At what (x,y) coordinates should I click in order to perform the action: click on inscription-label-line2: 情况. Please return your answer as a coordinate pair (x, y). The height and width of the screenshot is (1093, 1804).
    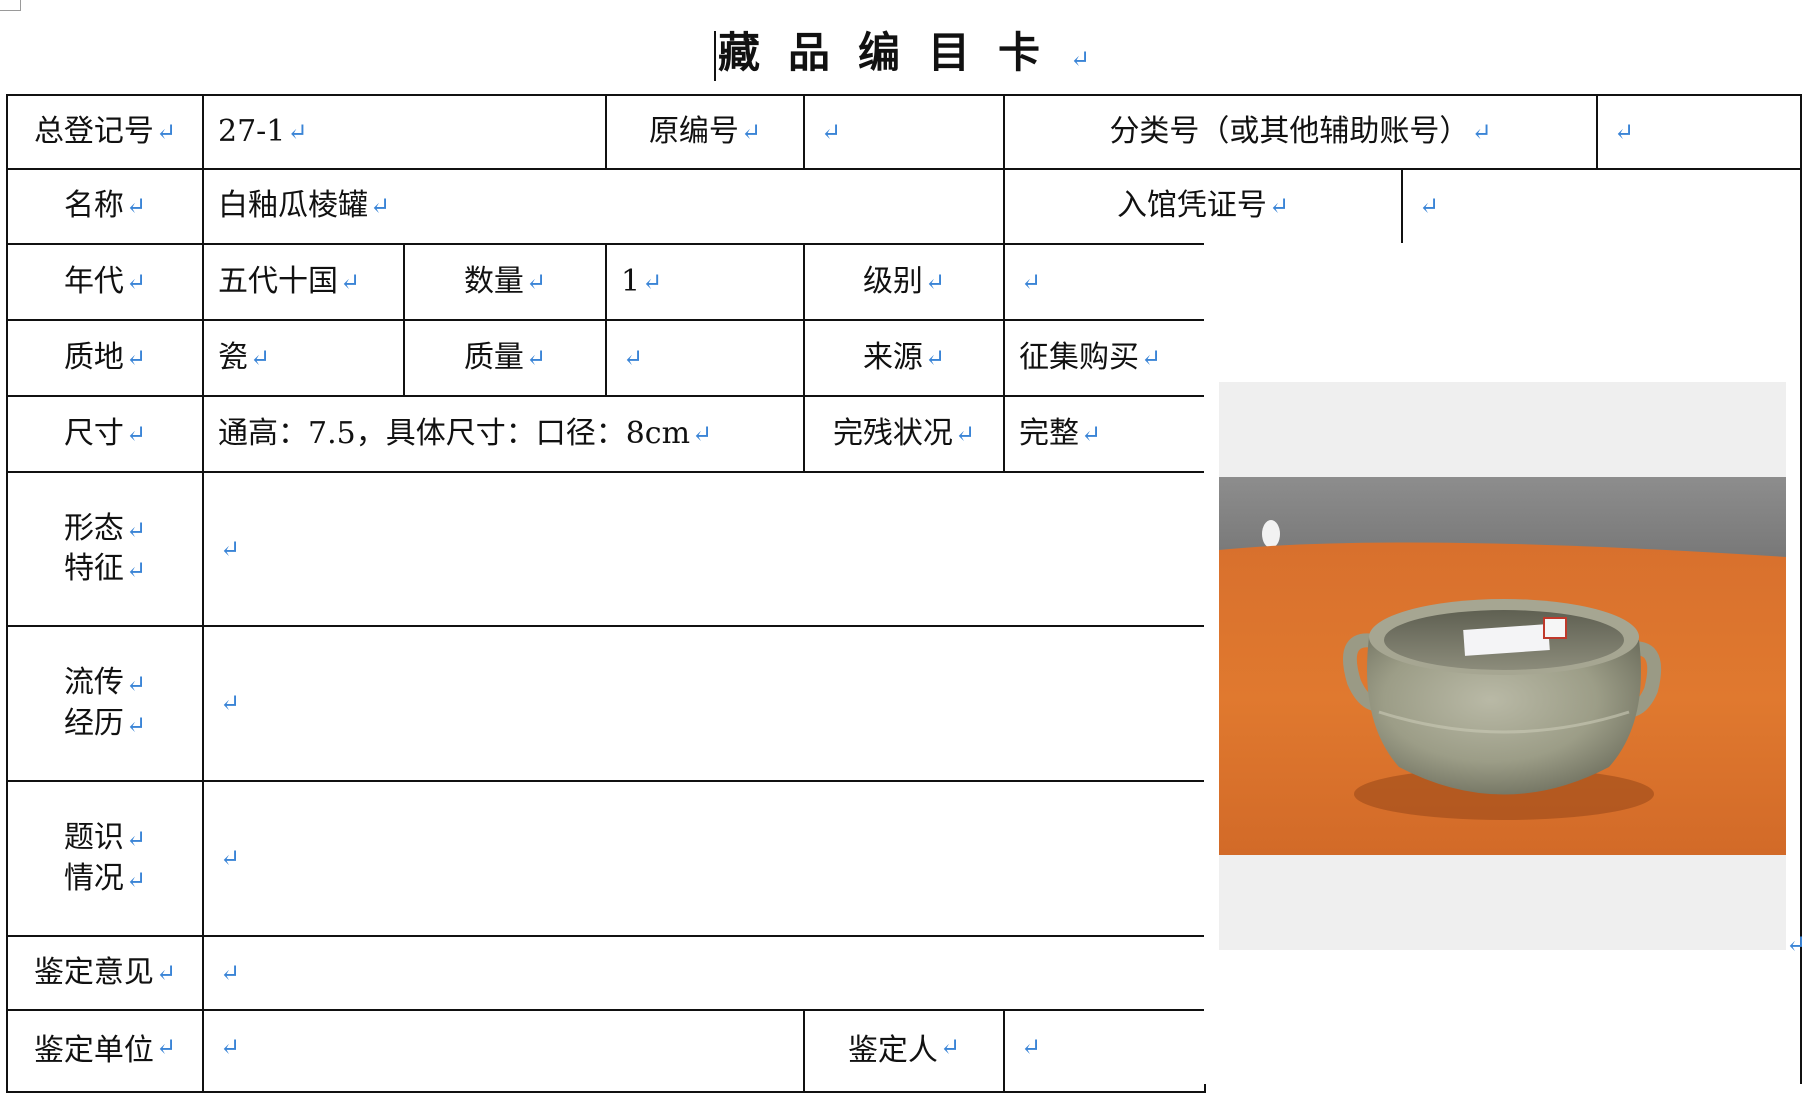
    Looking at the image, I should click on (93, 878).